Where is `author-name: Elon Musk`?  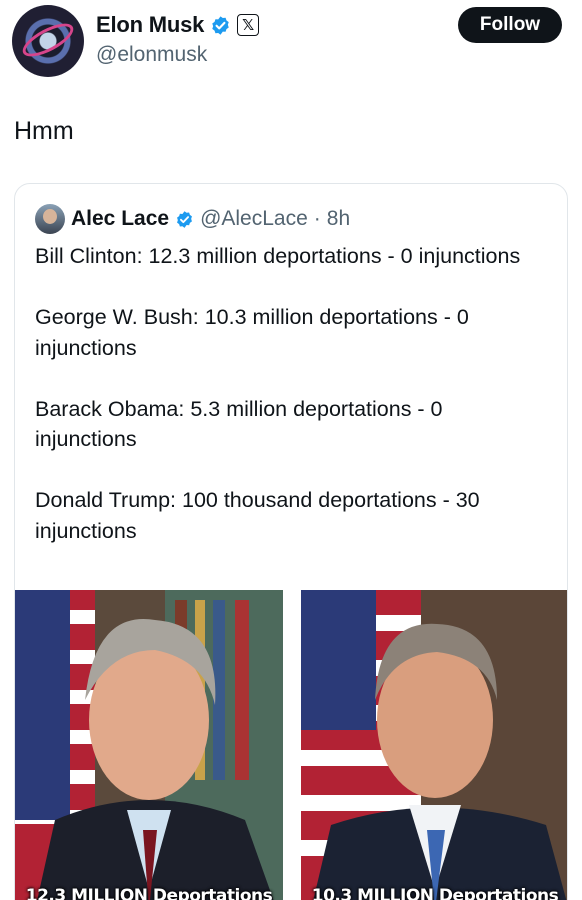 author-name: Elon Musk is located at coordinates (150, 25).